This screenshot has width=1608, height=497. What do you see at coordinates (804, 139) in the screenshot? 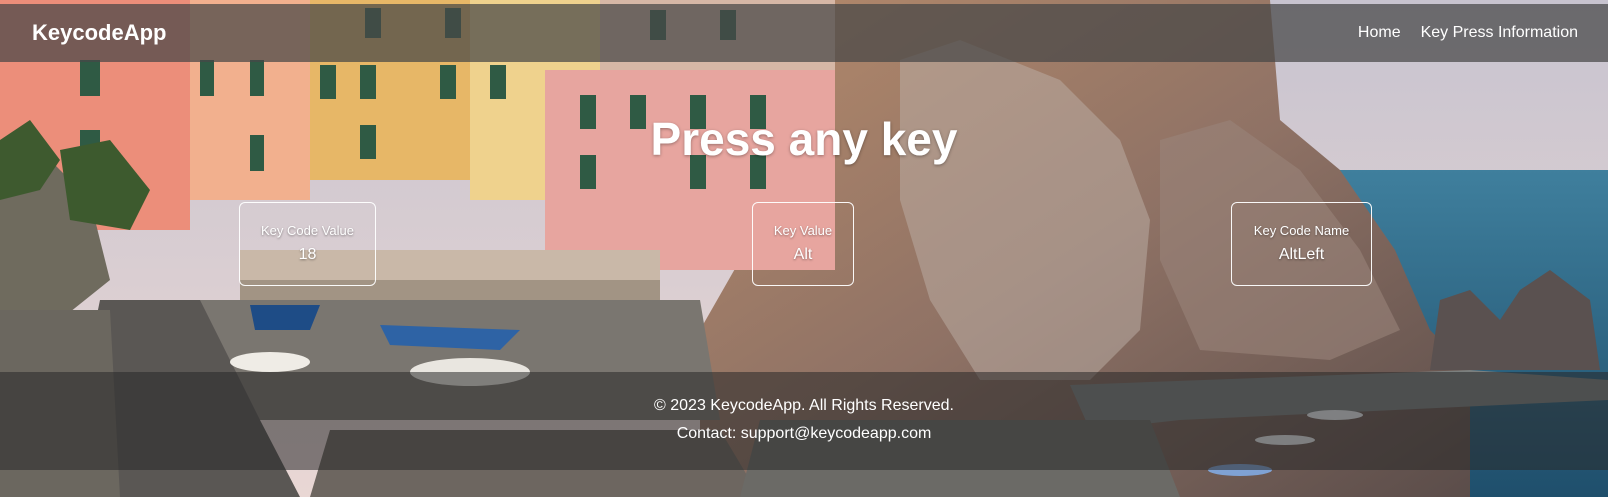
I see `page-title: Press any key` at bounding box center [804, 139].